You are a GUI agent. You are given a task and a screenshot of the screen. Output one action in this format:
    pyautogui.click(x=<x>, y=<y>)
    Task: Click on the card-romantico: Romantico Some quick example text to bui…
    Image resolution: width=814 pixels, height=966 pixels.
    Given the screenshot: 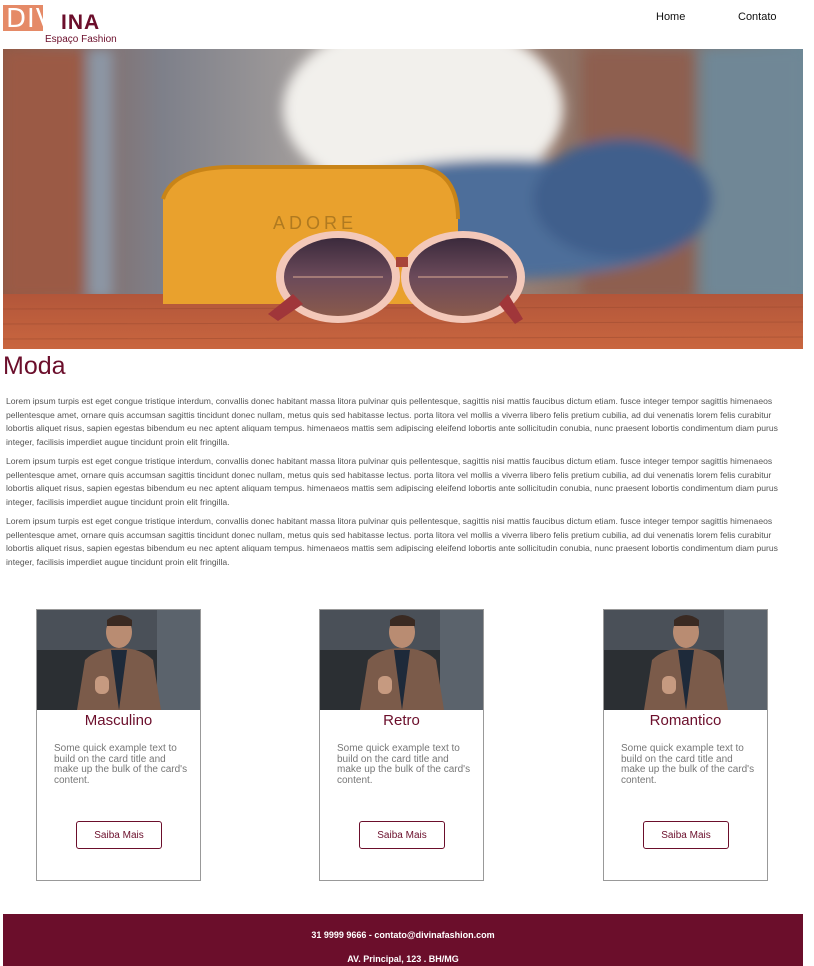 What is the action you would take?
    pyautogui.click(x=685, y=745)
    